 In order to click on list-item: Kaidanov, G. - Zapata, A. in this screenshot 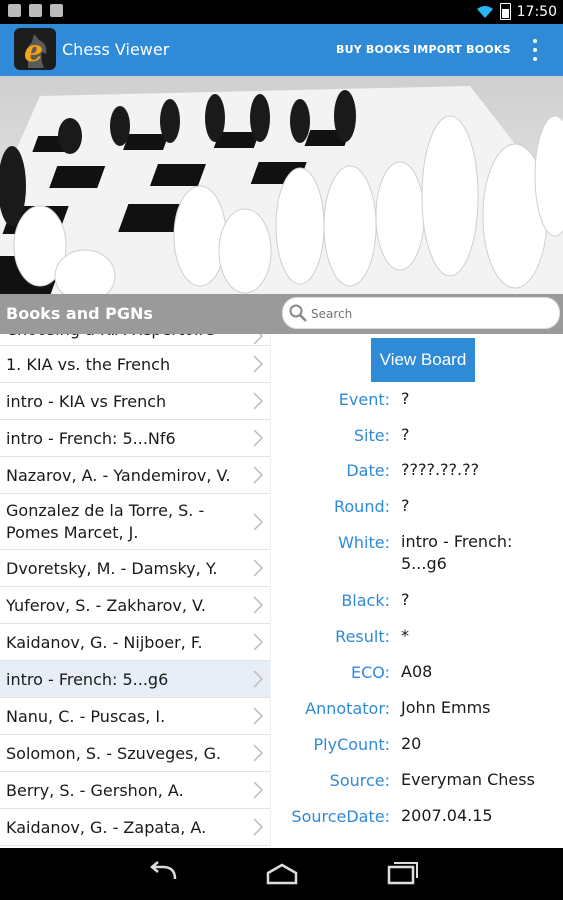, I will do `click(135, 827)`.